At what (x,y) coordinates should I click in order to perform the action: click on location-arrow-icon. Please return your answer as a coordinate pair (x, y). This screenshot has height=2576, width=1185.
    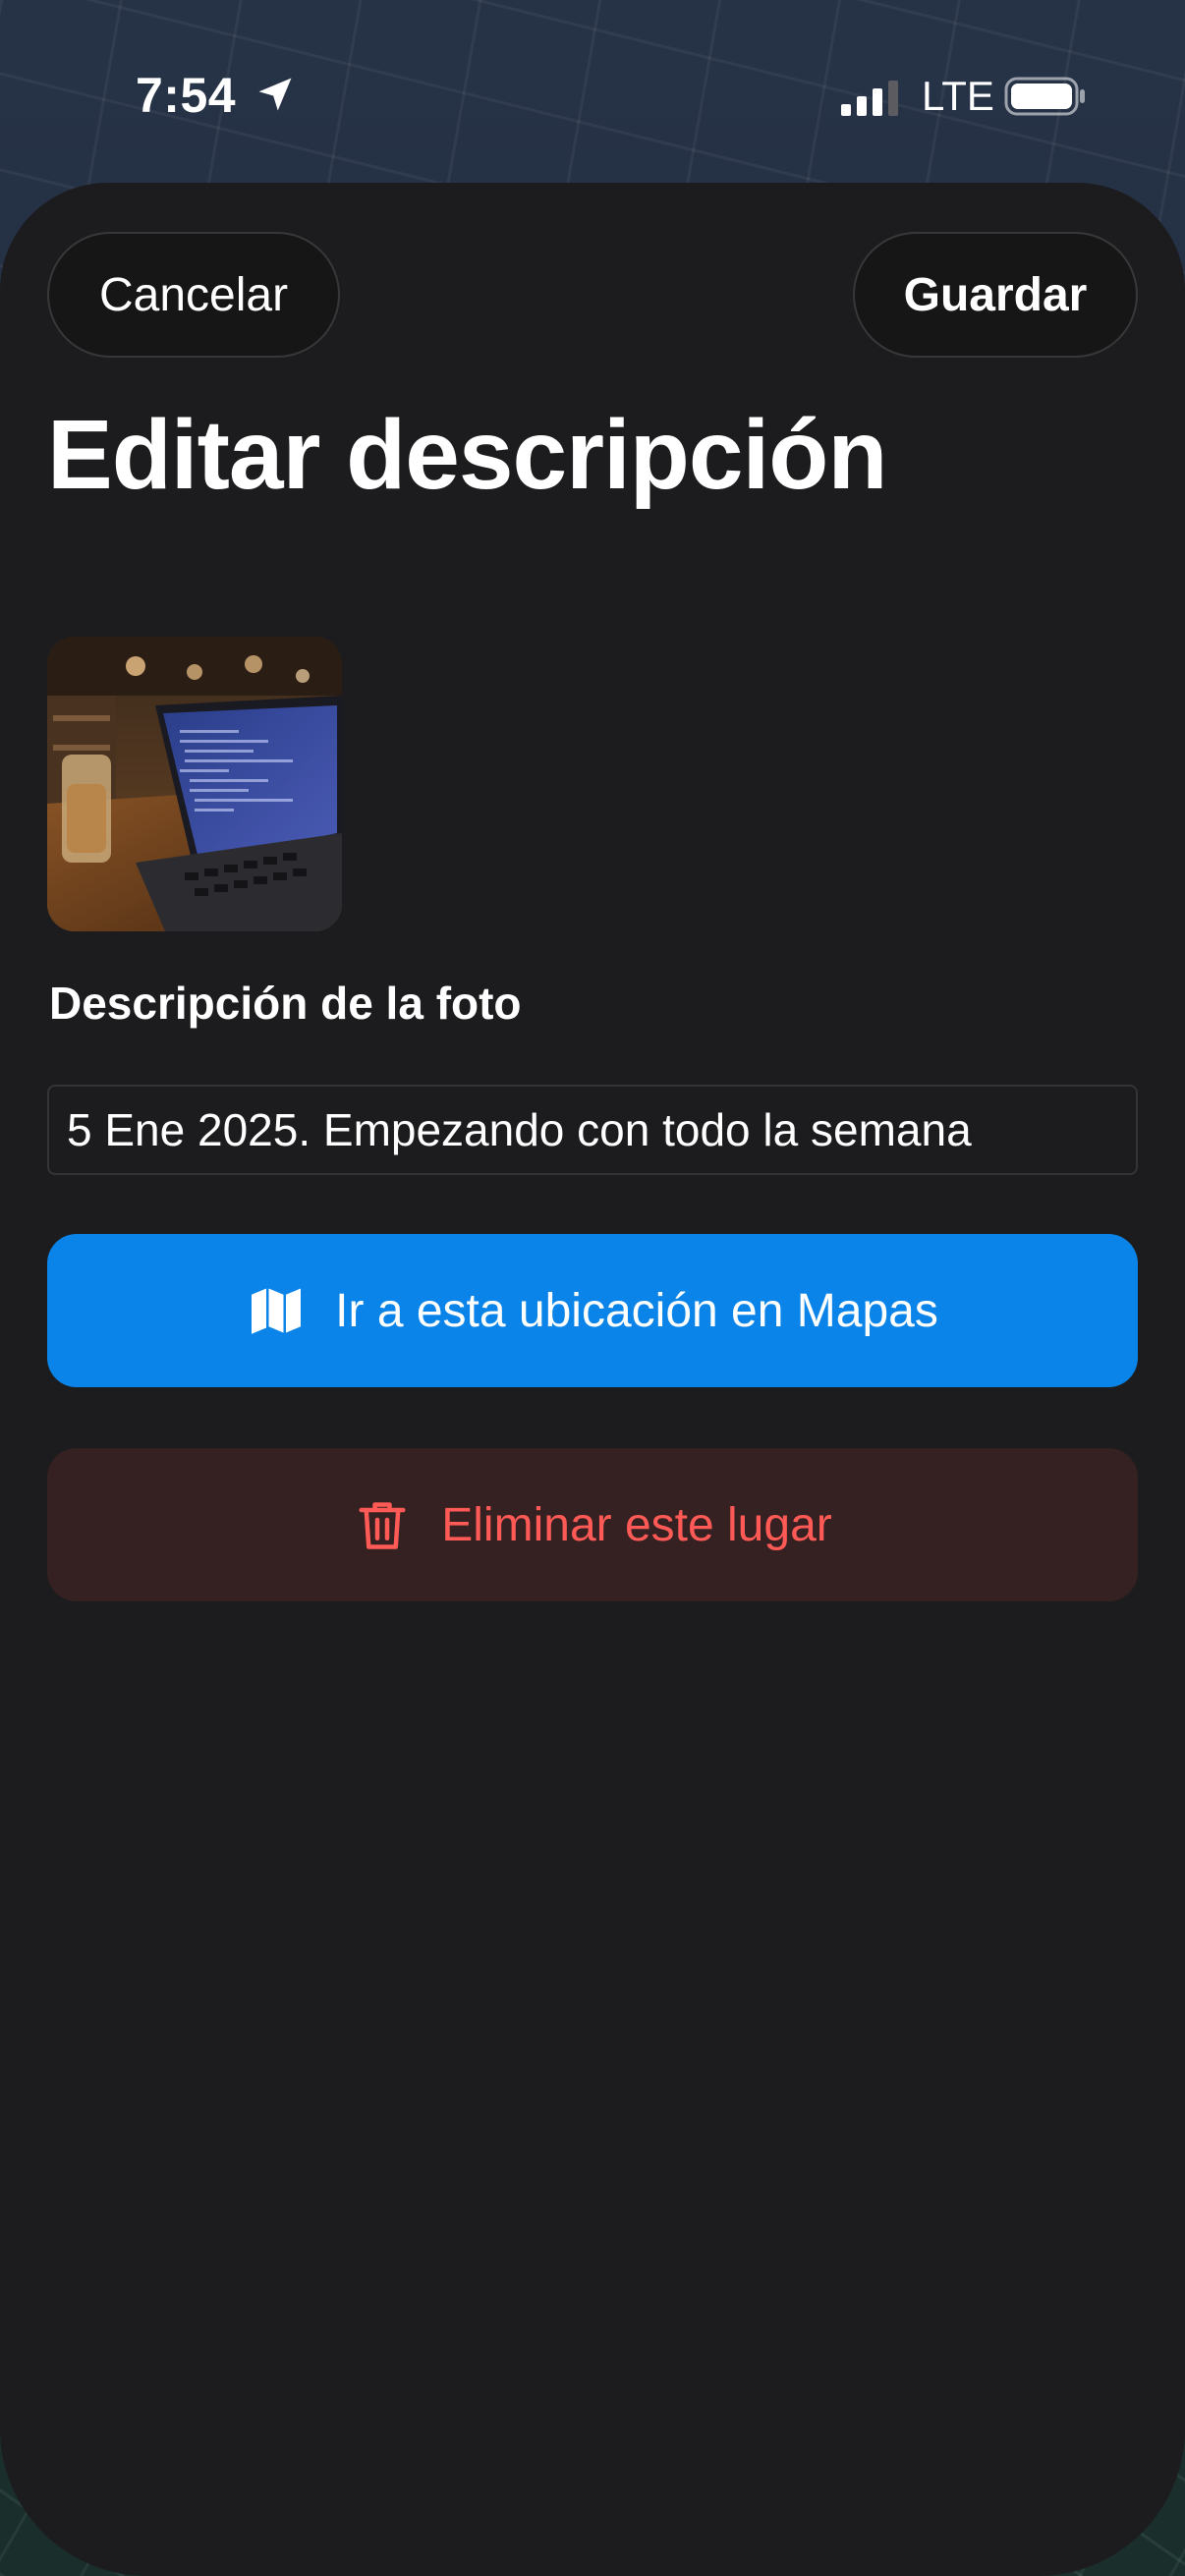
    Looking at the image, I should click on (275, 94).